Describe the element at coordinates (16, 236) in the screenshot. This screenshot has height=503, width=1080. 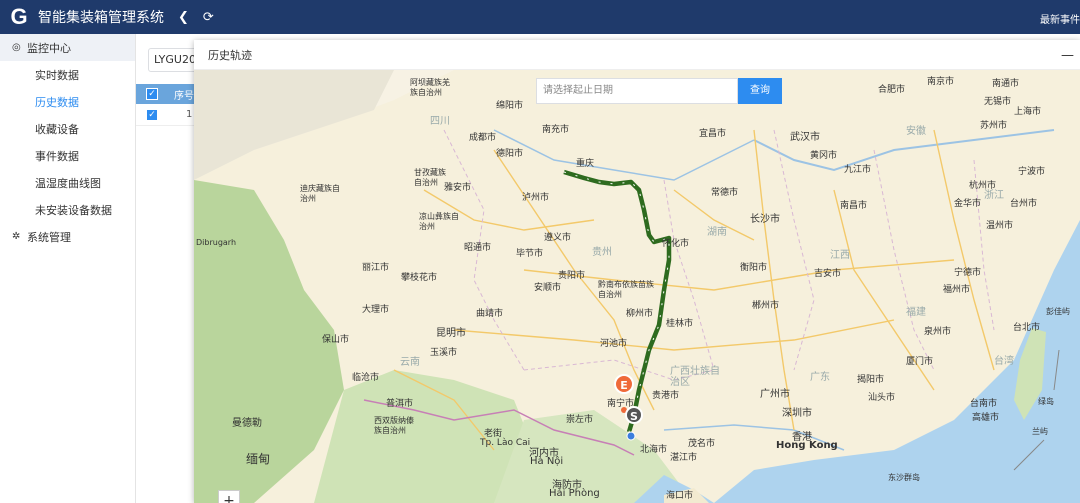
I see `gear-icon: ✲` at that location.